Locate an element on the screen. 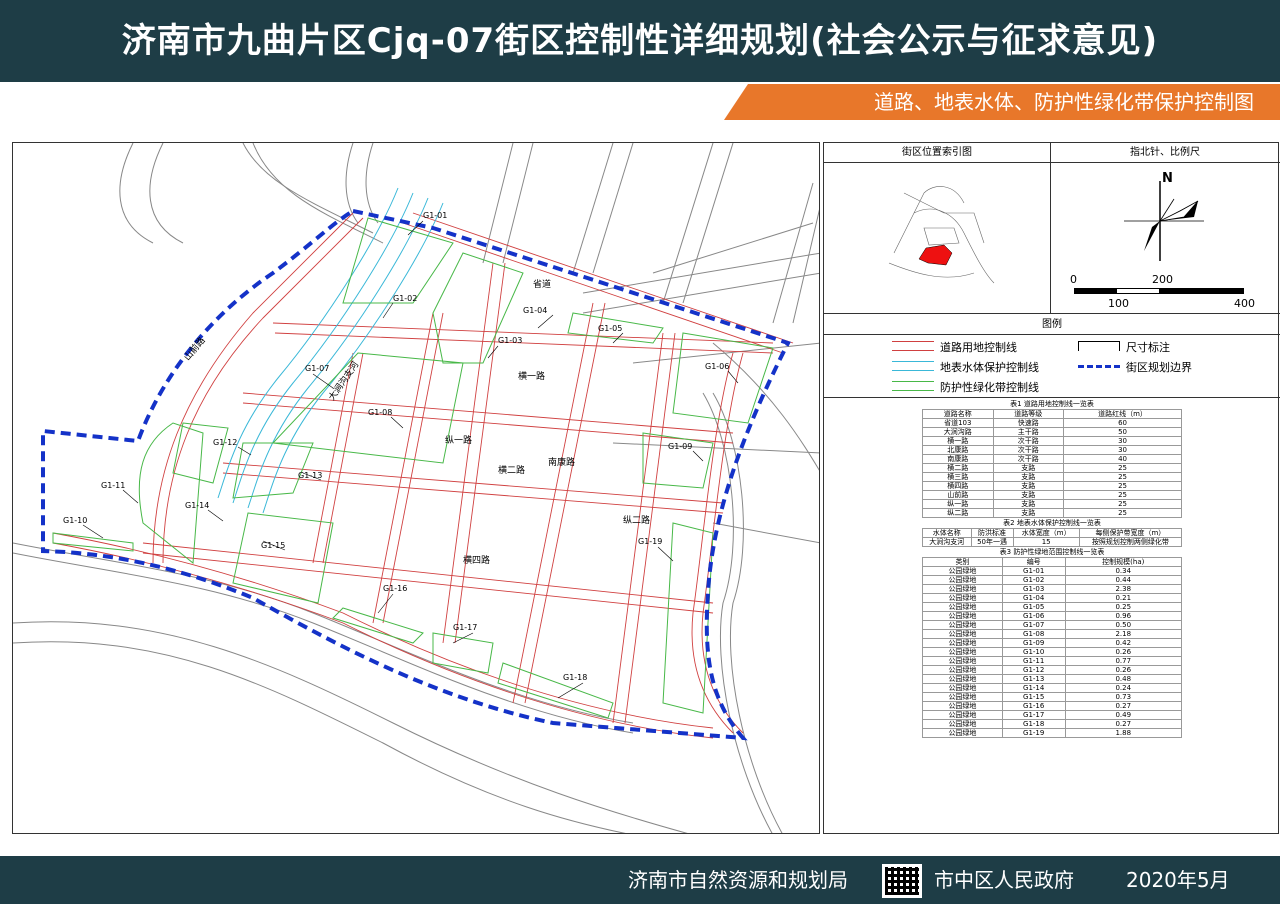 This screenshot has height=904, width=1280. parcel-label: G1-17 is located at coordinates (465, 627).